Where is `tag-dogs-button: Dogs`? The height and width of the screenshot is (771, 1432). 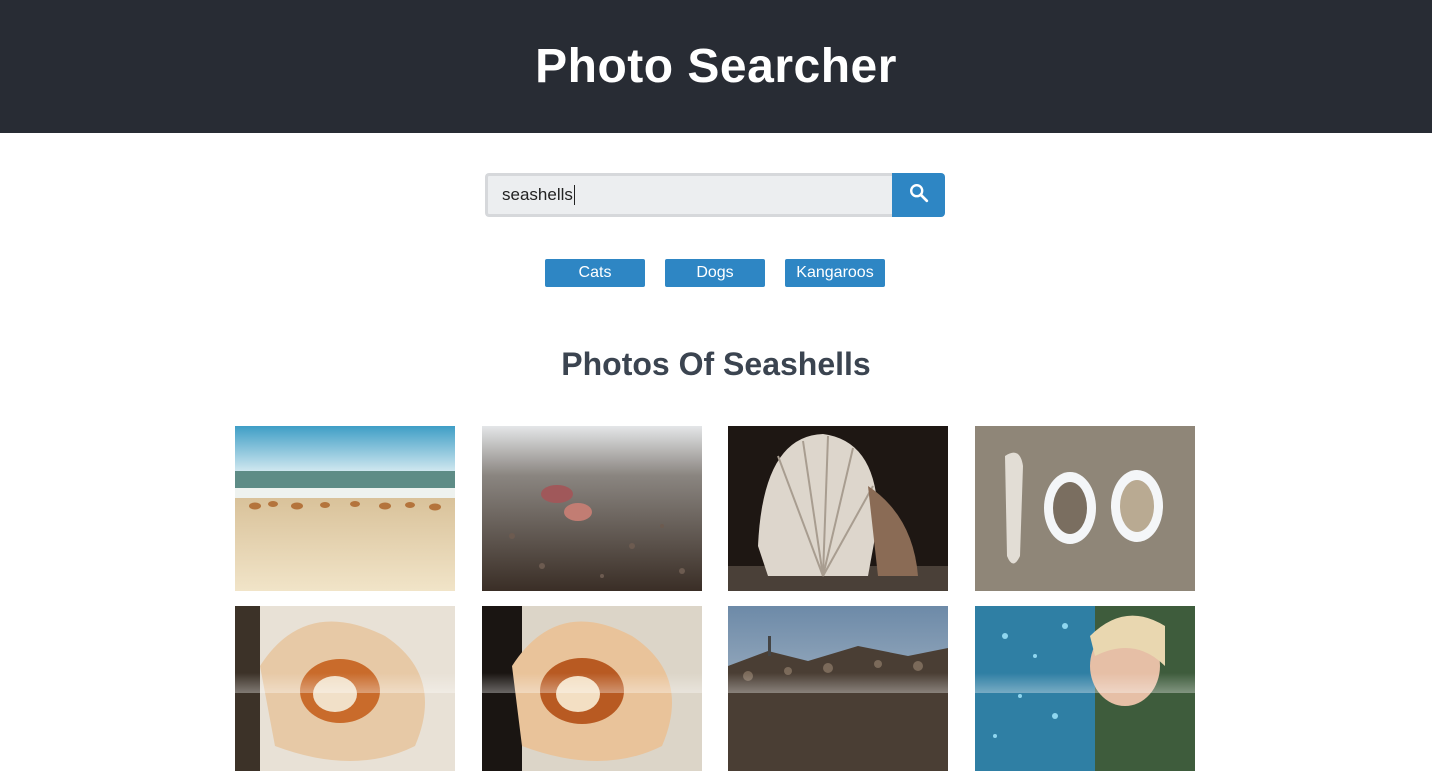
tag-dogs-button: Dogs is located at coordinates (715, 273).